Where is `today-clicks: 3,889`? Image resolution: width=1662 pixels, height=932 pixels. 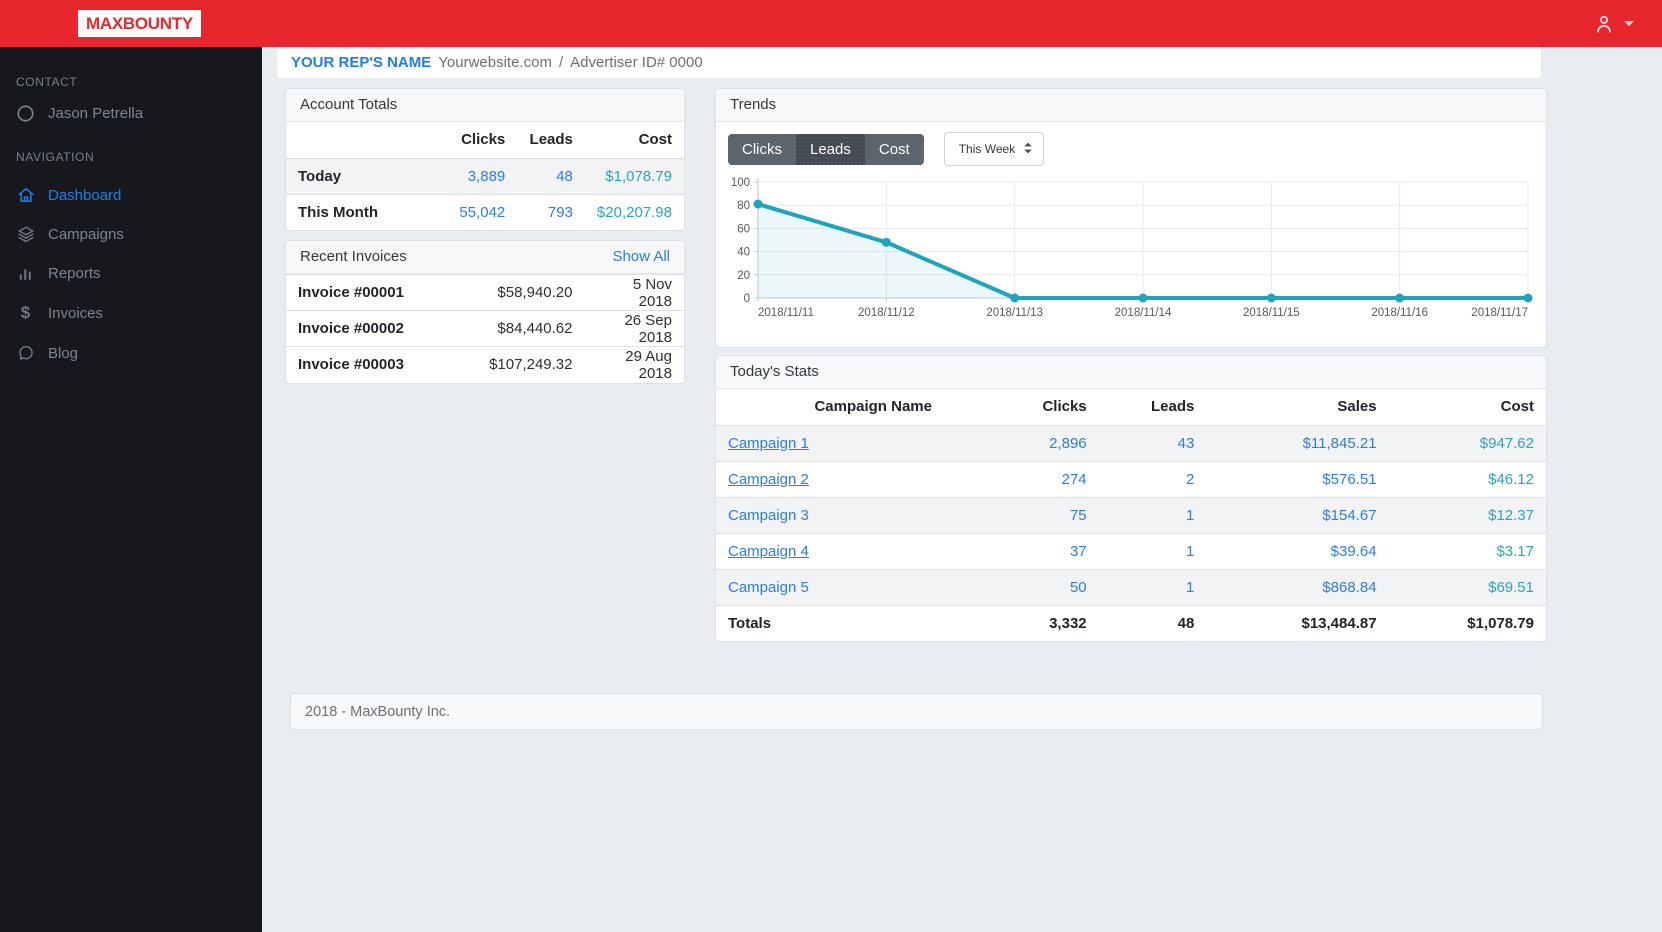
today-clicks: 3,889 is located at coordinates (478, 175).